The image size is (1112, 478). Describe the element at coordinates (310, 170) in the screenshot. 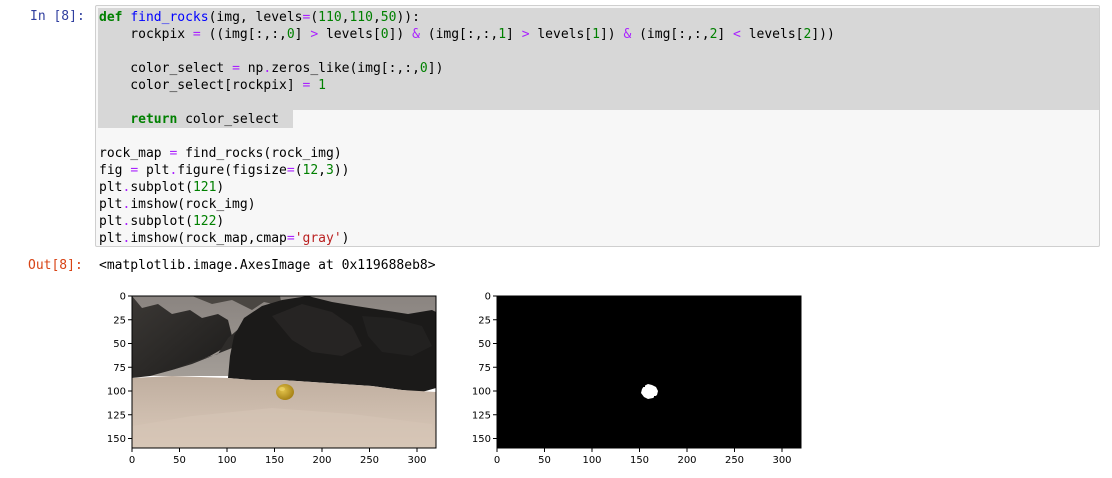

I see `code-token: 12` at that location.